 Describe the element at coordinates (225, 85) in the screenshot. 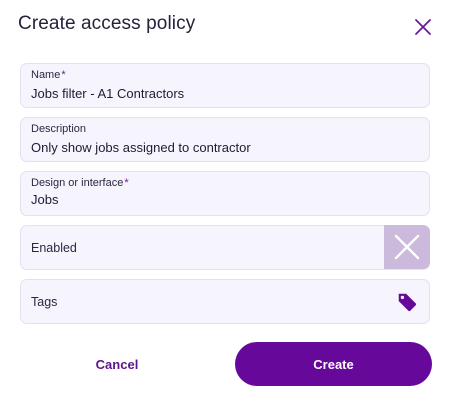

I see `name-field: Name* Jobs filter - A1 Contractors` at that location.